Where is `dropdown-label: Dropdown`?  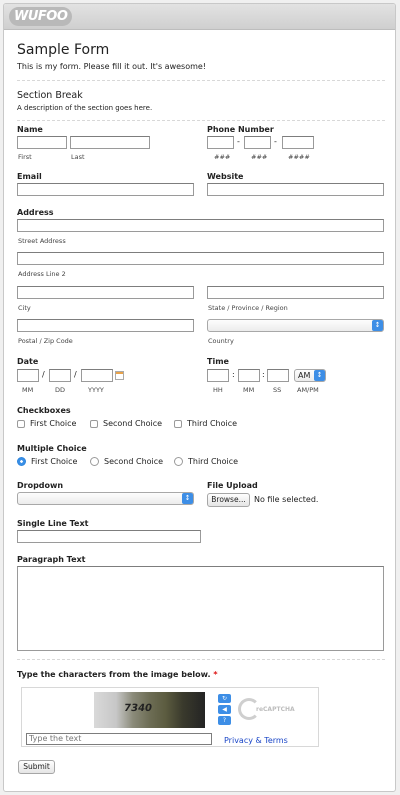 dropdown-label: Dropdown is located at coordinates (40, 485).